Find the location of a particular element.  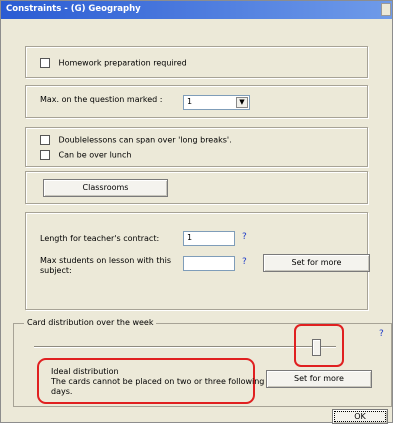

homework-checkbox-row: Homework preparation required is located at coordinates (113, 63).